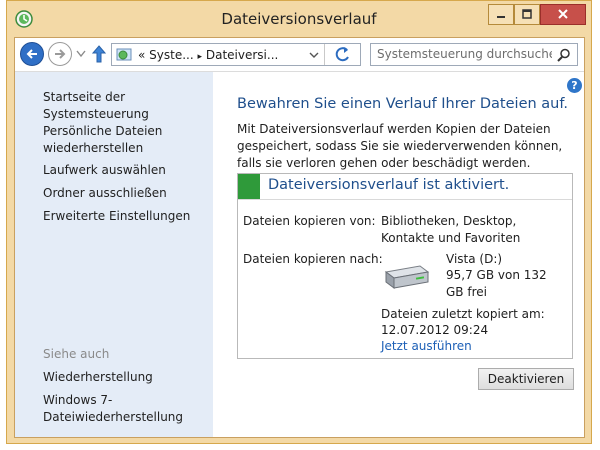 Image resolution: width=600 pixels, height=450 pixels. Describe the element at coordinates (405, 199) in the screenshot. I see `divider` at that location.